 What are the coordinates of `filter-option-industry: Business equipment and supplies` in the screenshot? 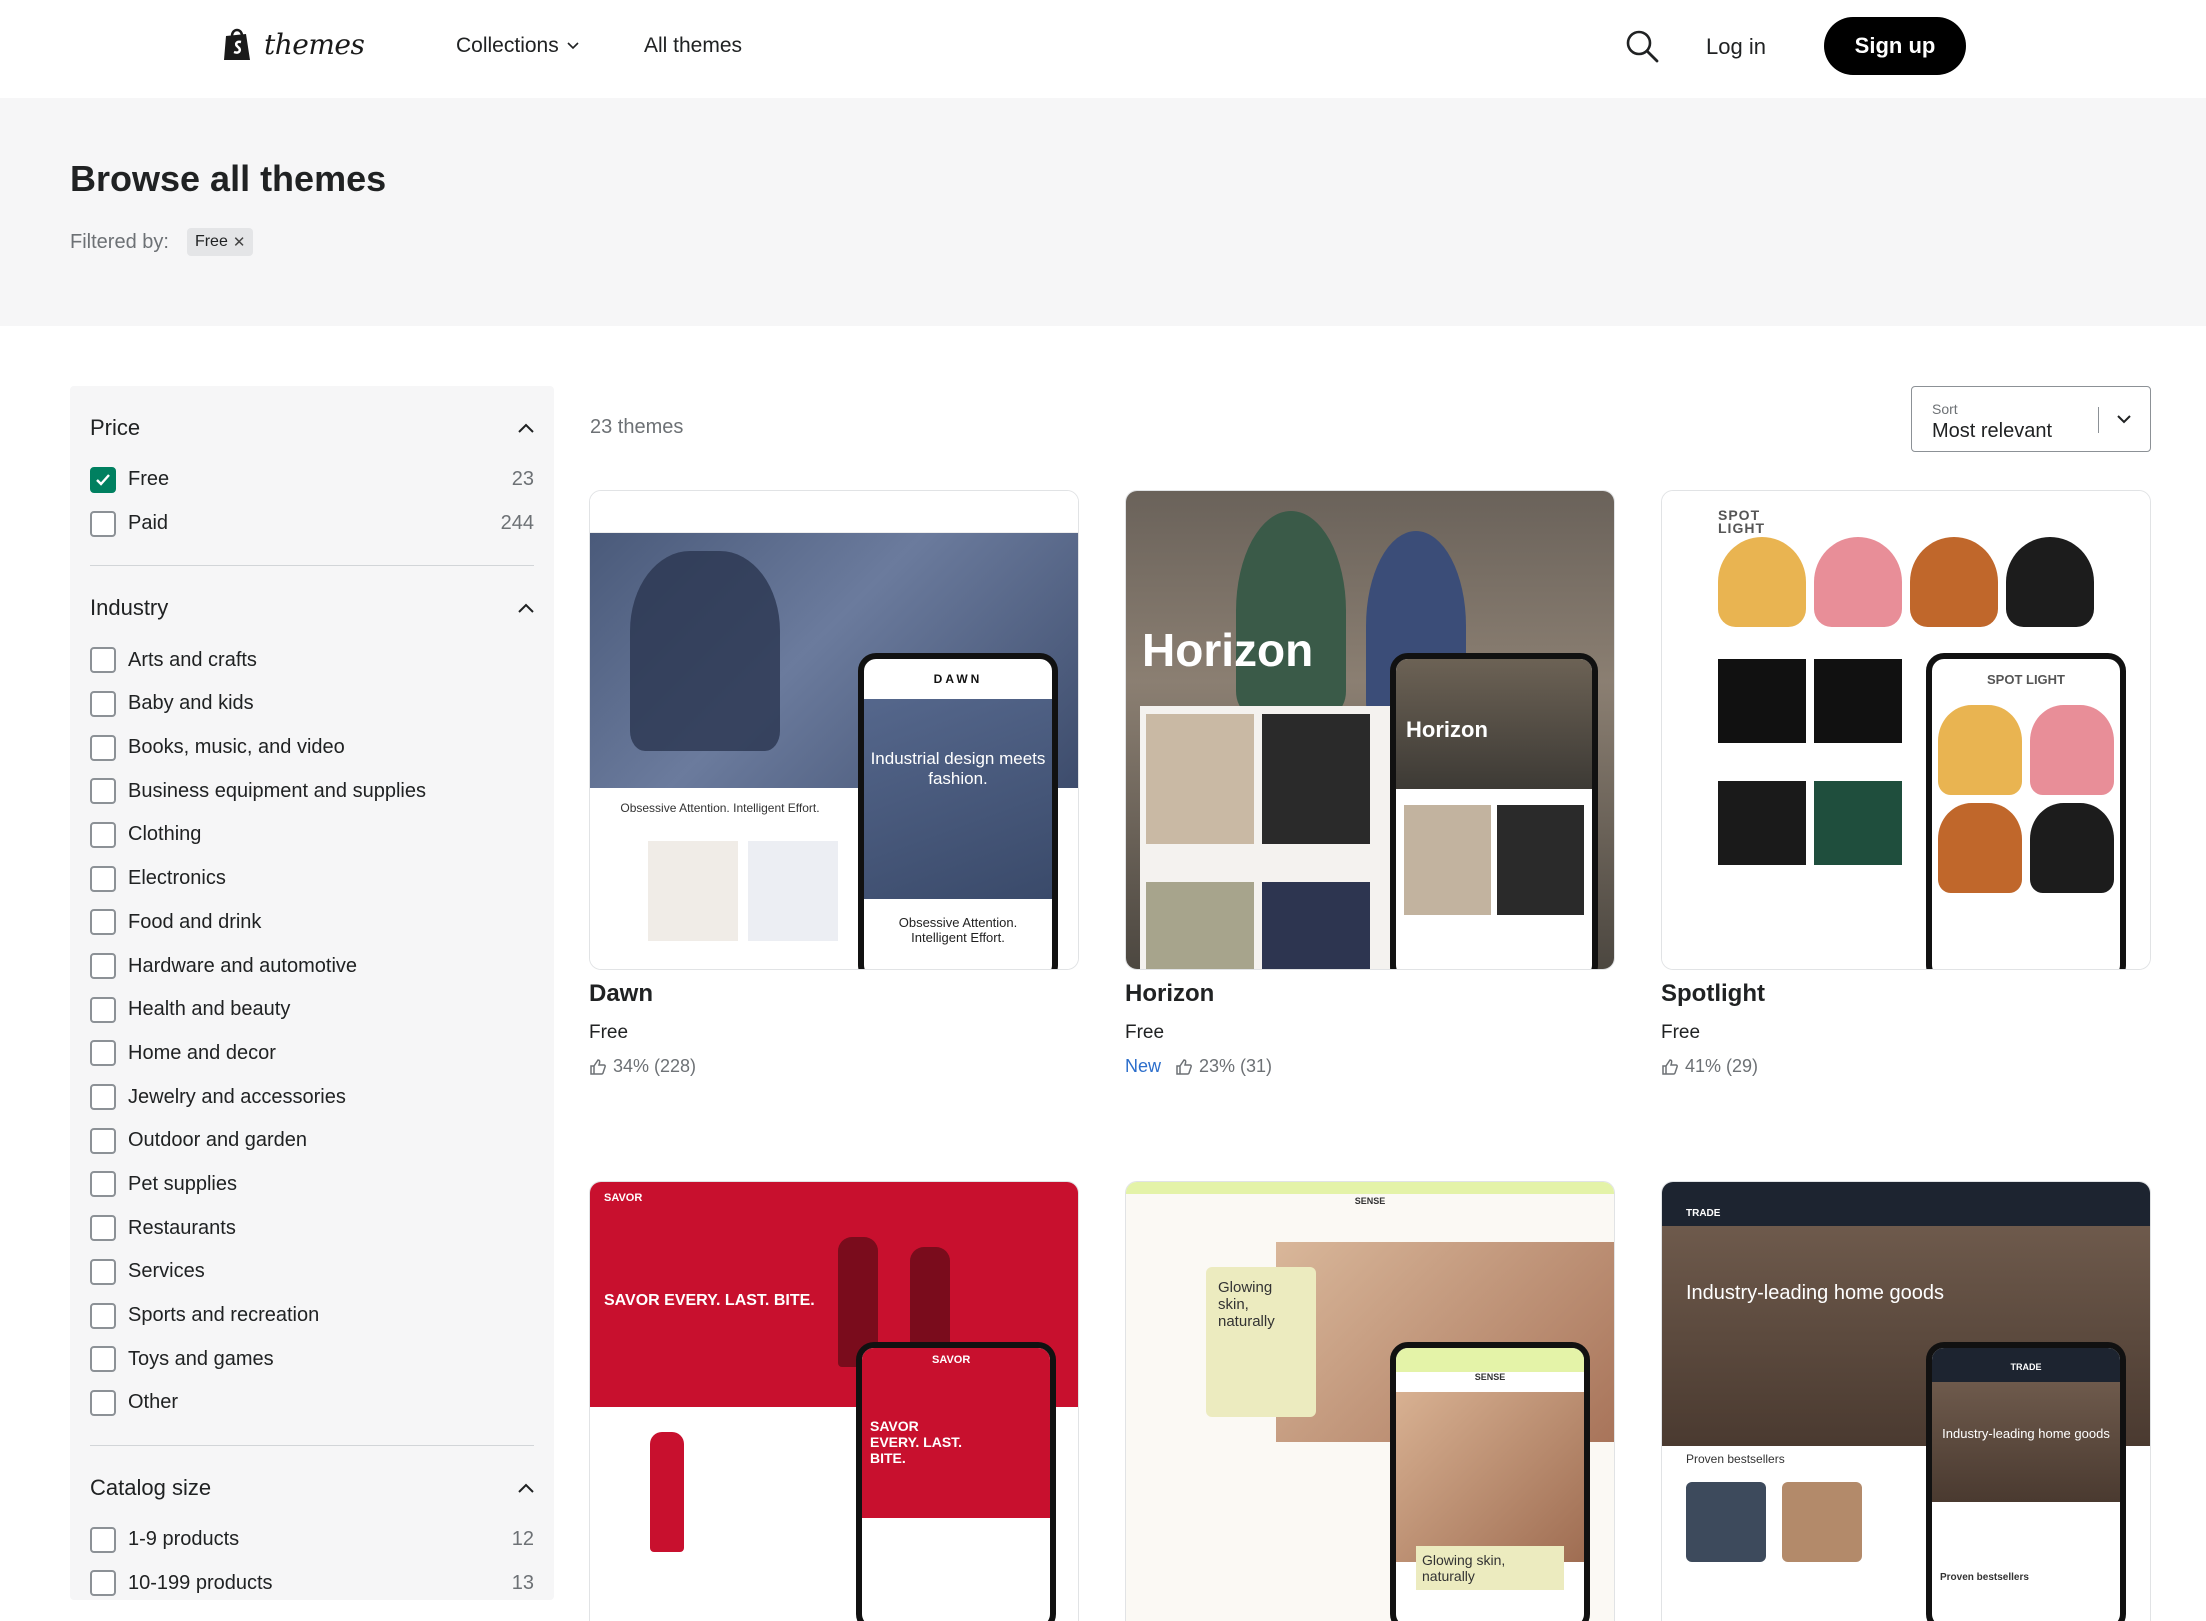 It's located at (312, 791).